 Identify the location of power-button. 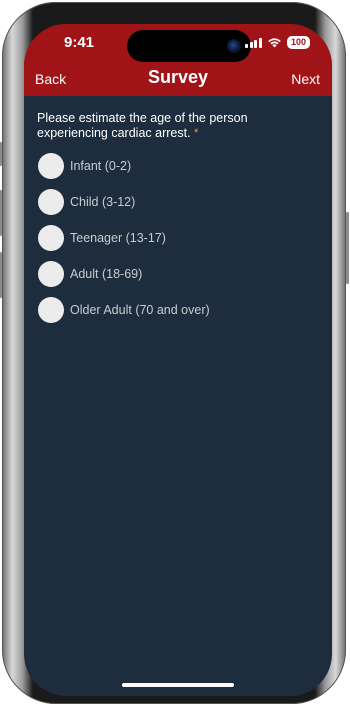
(347, 248).